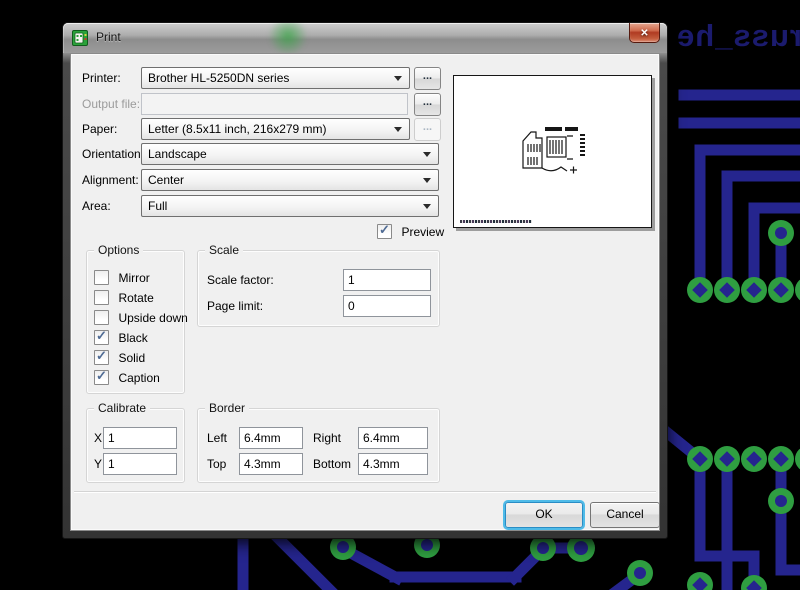 This screenshot has height=590, width=800. I want to click on border-top-input, so click(271, 464).